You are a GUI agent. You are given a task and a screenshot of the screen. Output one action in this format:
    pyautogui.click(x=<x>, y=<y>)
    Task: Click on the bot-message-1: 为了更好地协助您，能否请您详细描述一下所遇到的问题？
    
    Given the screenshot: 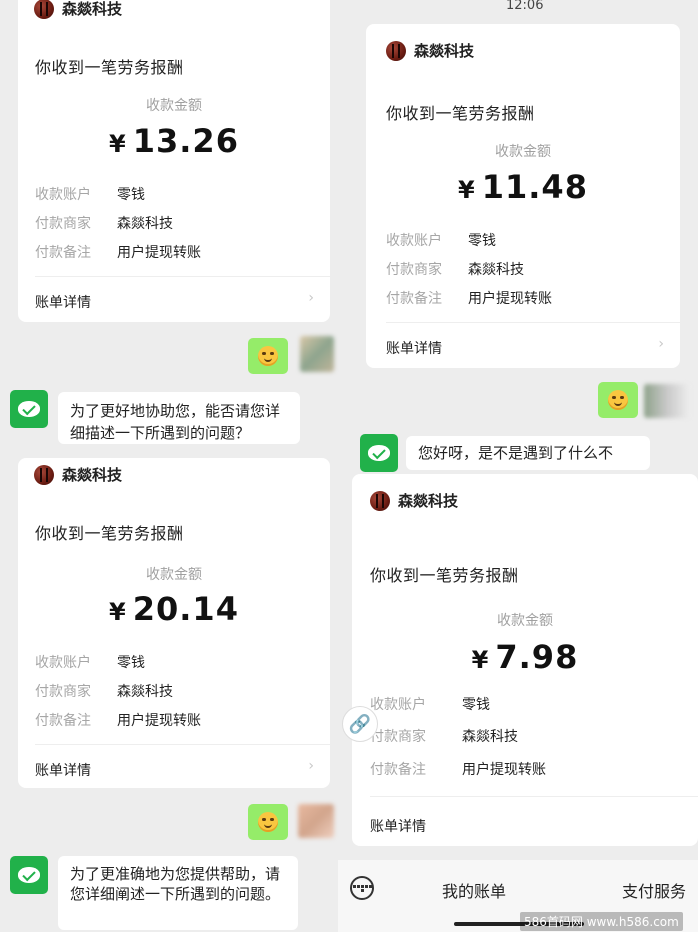 What is the action you would take?
    pyautogui.click(x=179, y=418)
    